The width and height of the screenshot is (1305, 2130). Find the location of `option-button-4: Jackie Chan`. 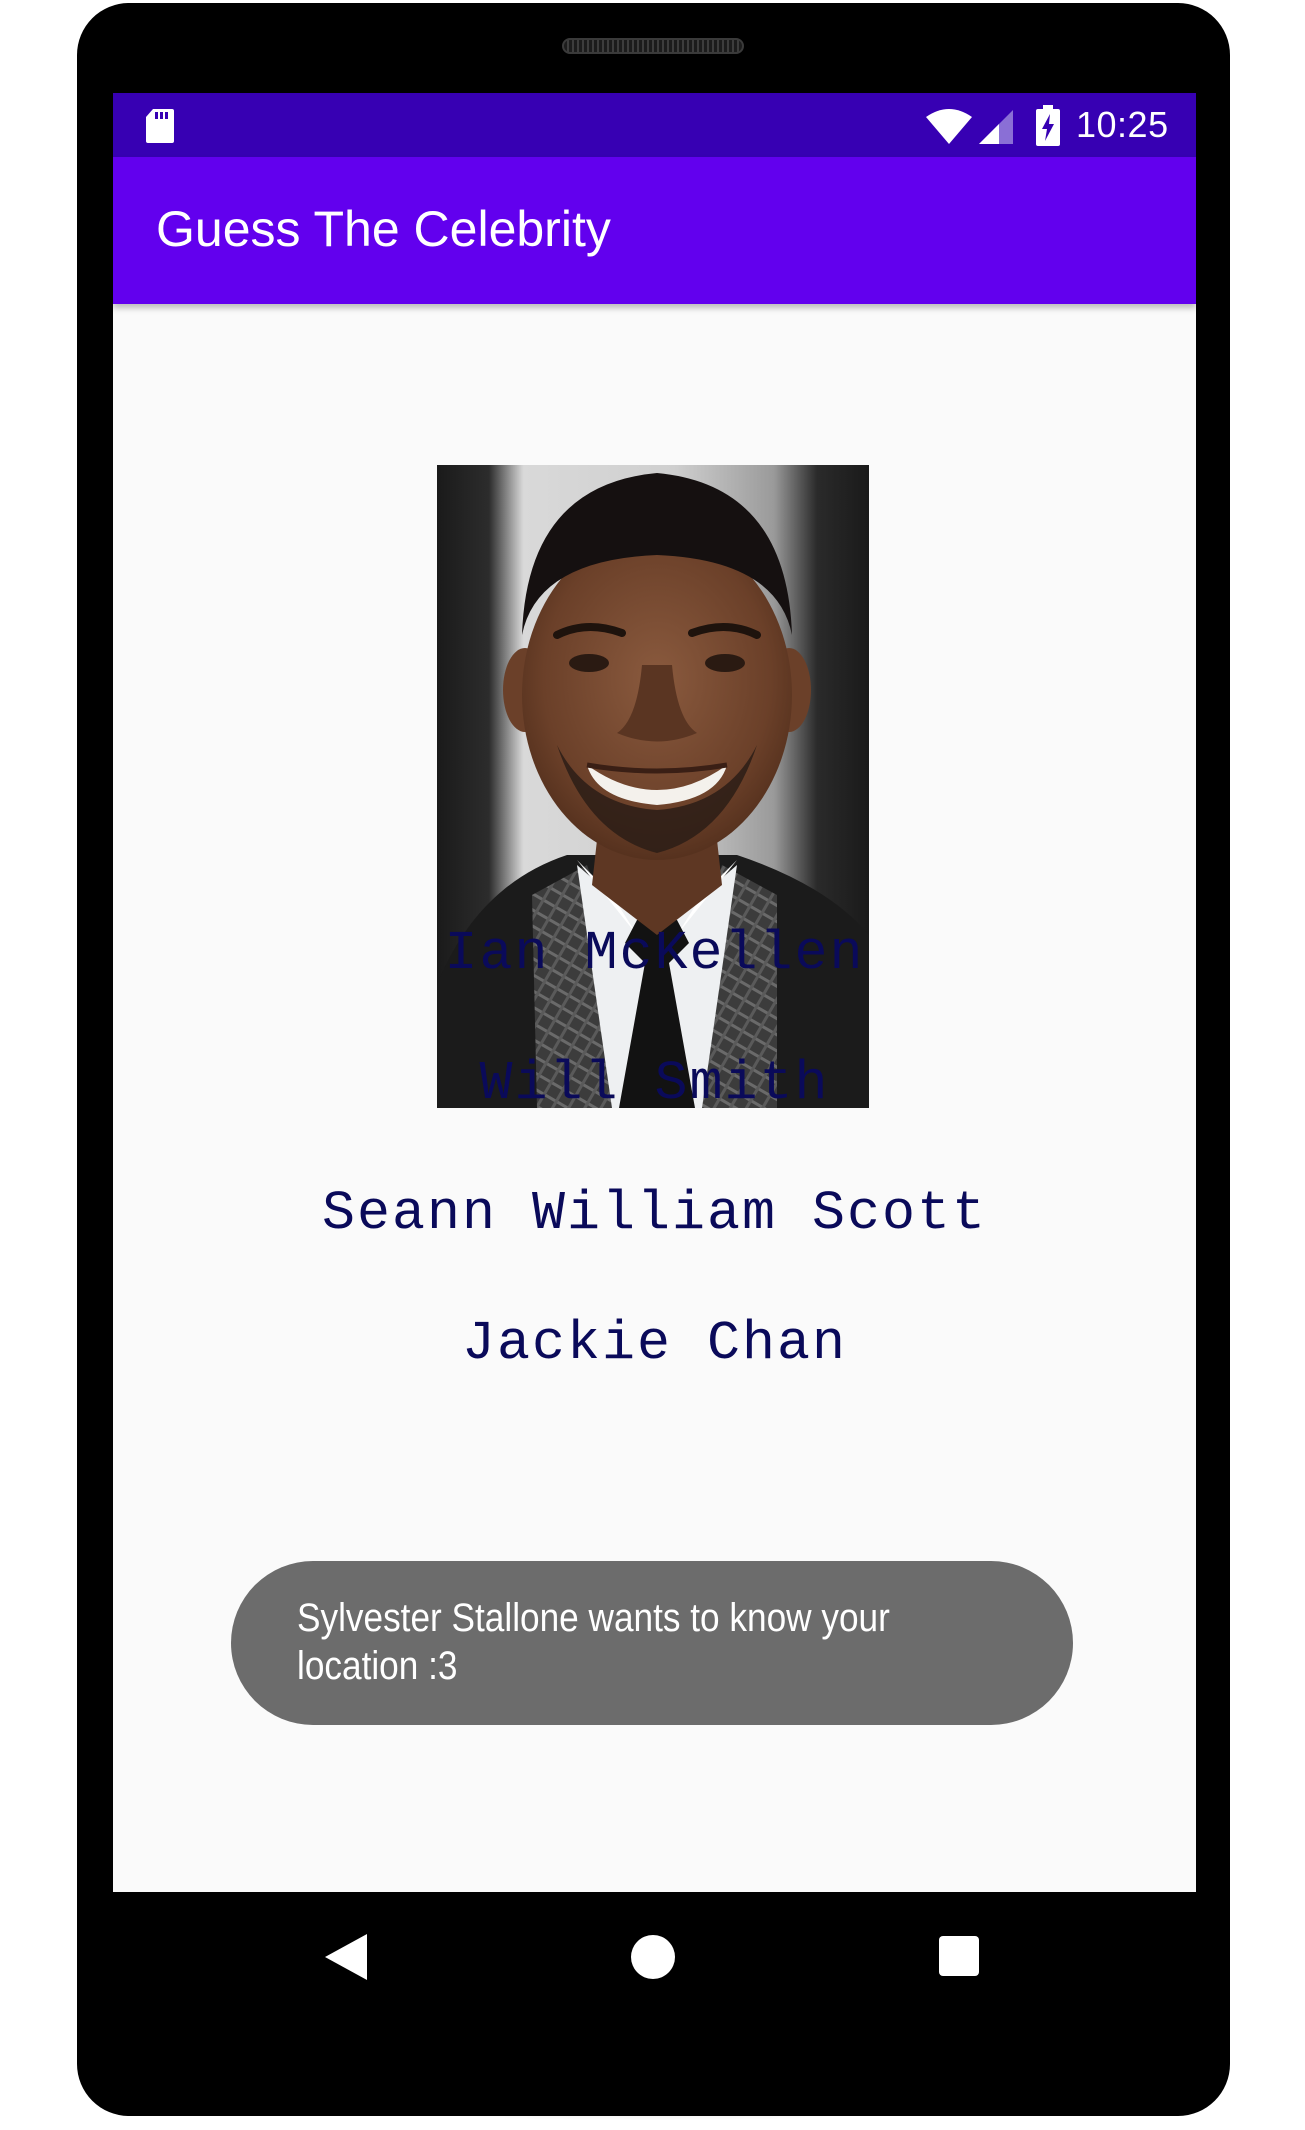

option-button-4: Jackie Chan is located at coordinates (654, 1344).